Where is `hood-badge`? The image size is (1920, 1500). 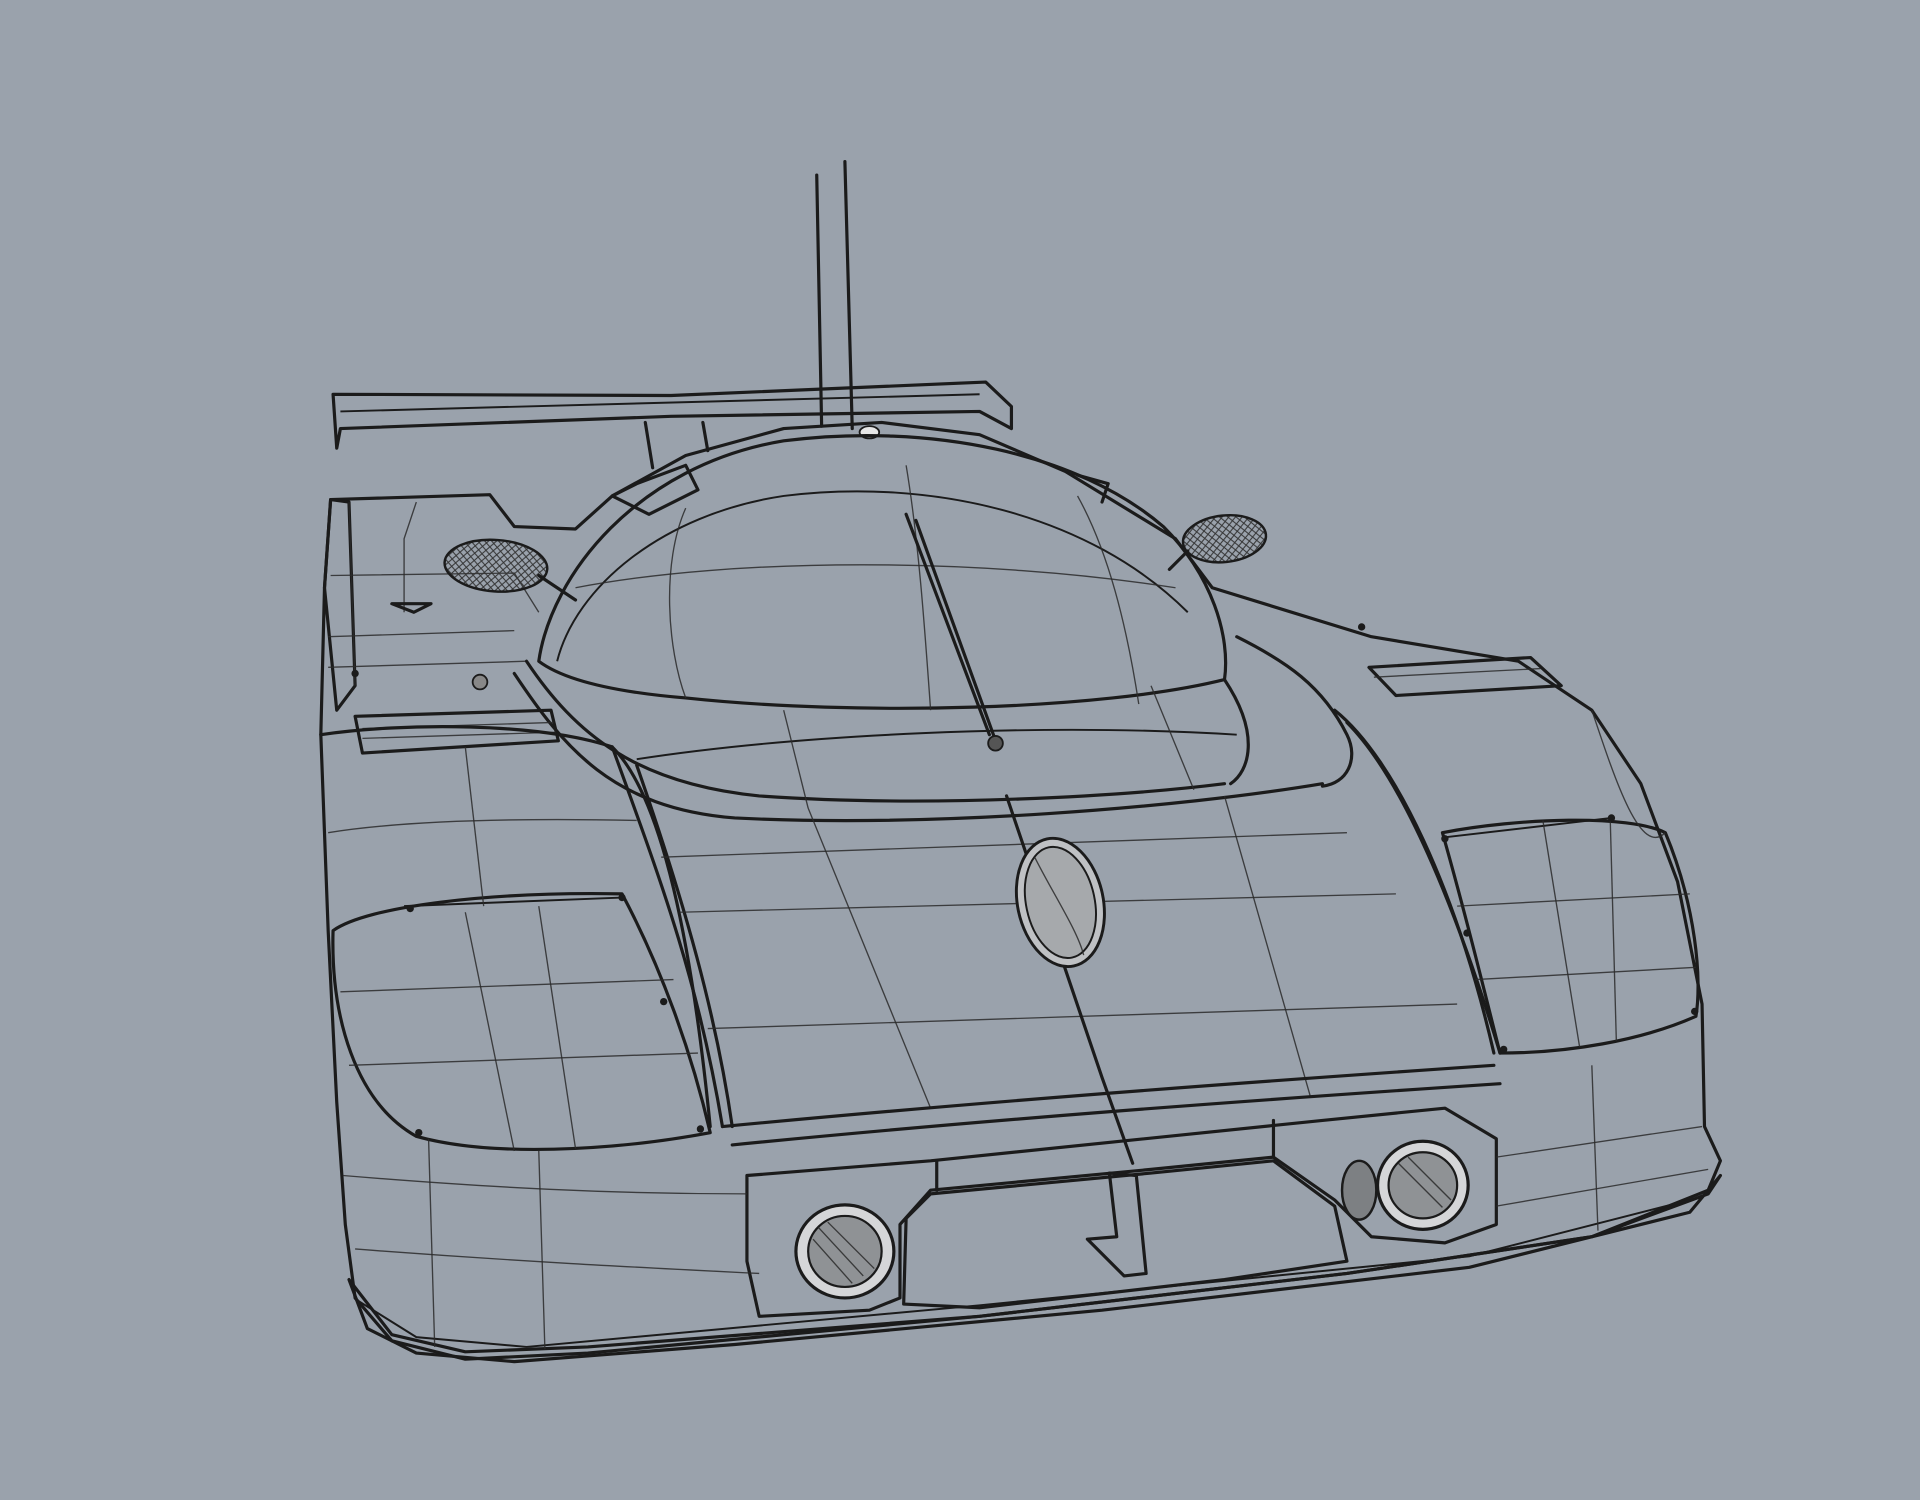
hood-badge is located at coordinates (1060, 902).